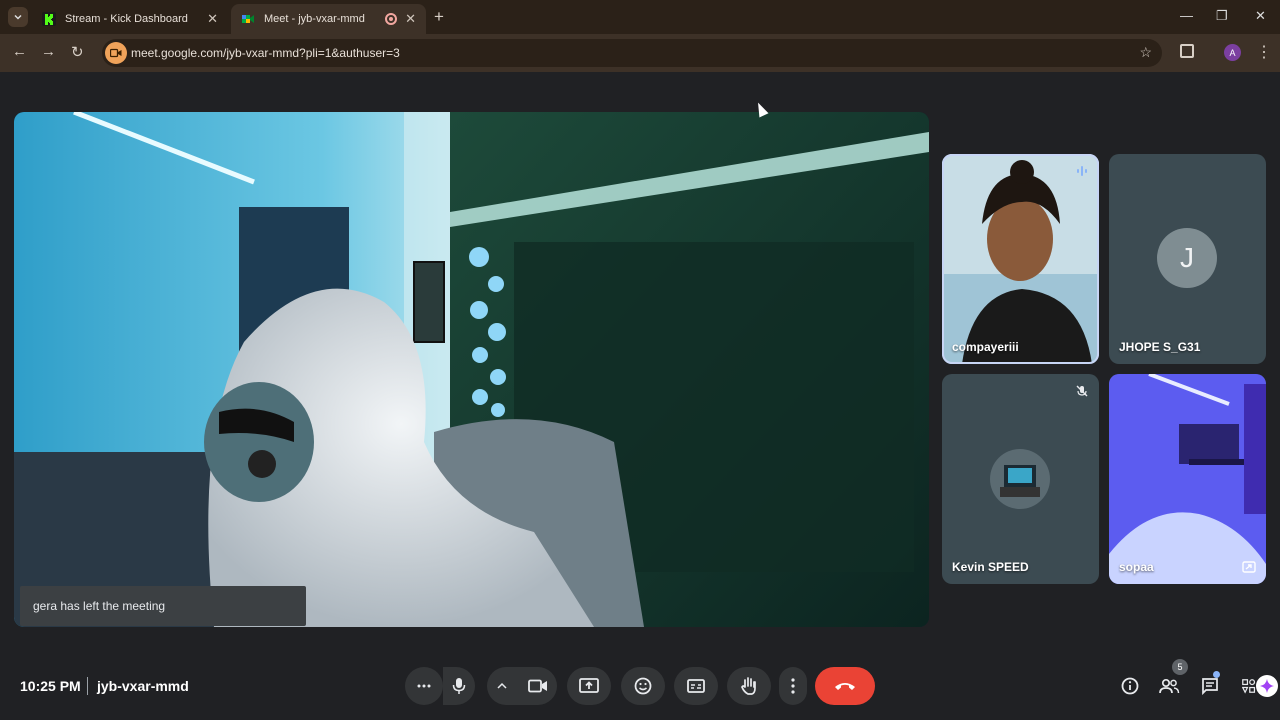 The image size is (1280, 720). I want to click on present-screen-button, so click(589, 686).